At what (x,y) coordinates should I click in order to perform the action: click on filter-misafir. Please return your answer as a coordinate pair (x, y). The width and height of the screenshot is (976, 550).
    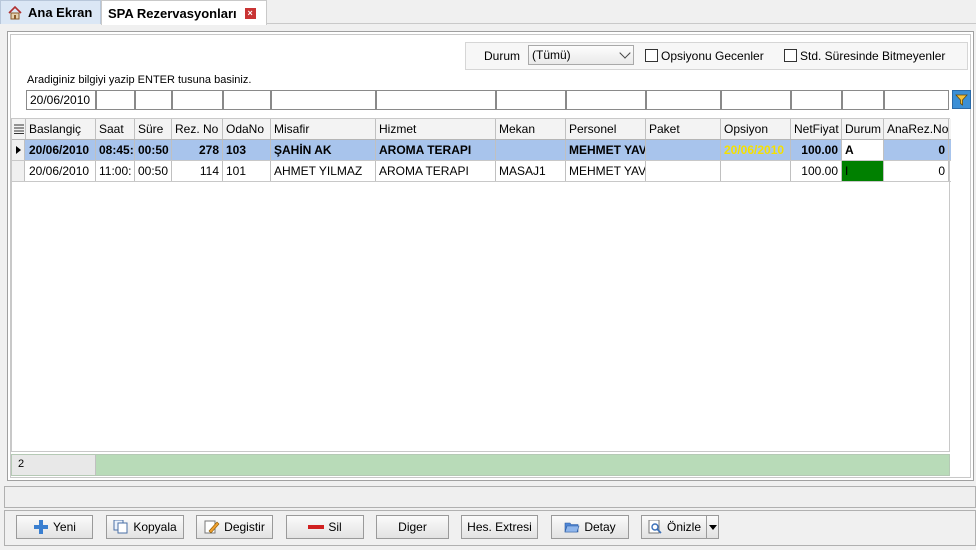
    Looking at the image, I should click on (323, 100).